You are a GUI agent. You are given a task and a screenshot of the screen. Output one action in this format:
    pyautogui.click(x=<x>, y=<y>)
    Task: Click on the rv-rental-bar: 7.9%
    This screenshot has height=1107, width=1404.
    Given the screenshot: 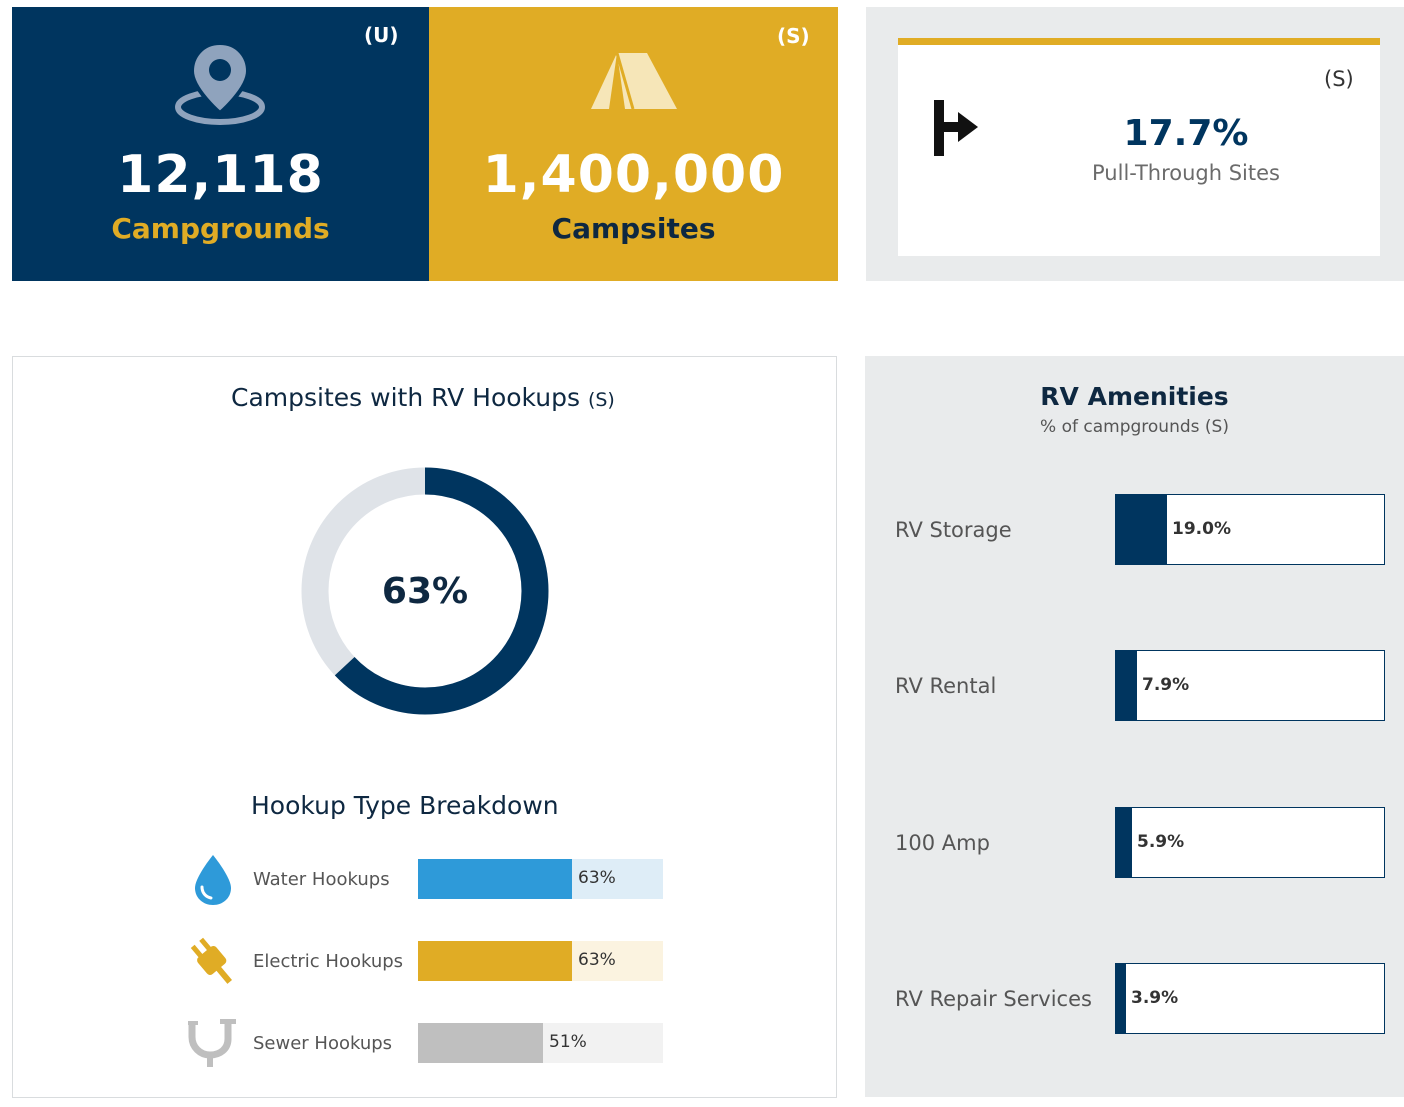 What is the action you would take?
    pyautogui.click(x=1250, y=685)
    